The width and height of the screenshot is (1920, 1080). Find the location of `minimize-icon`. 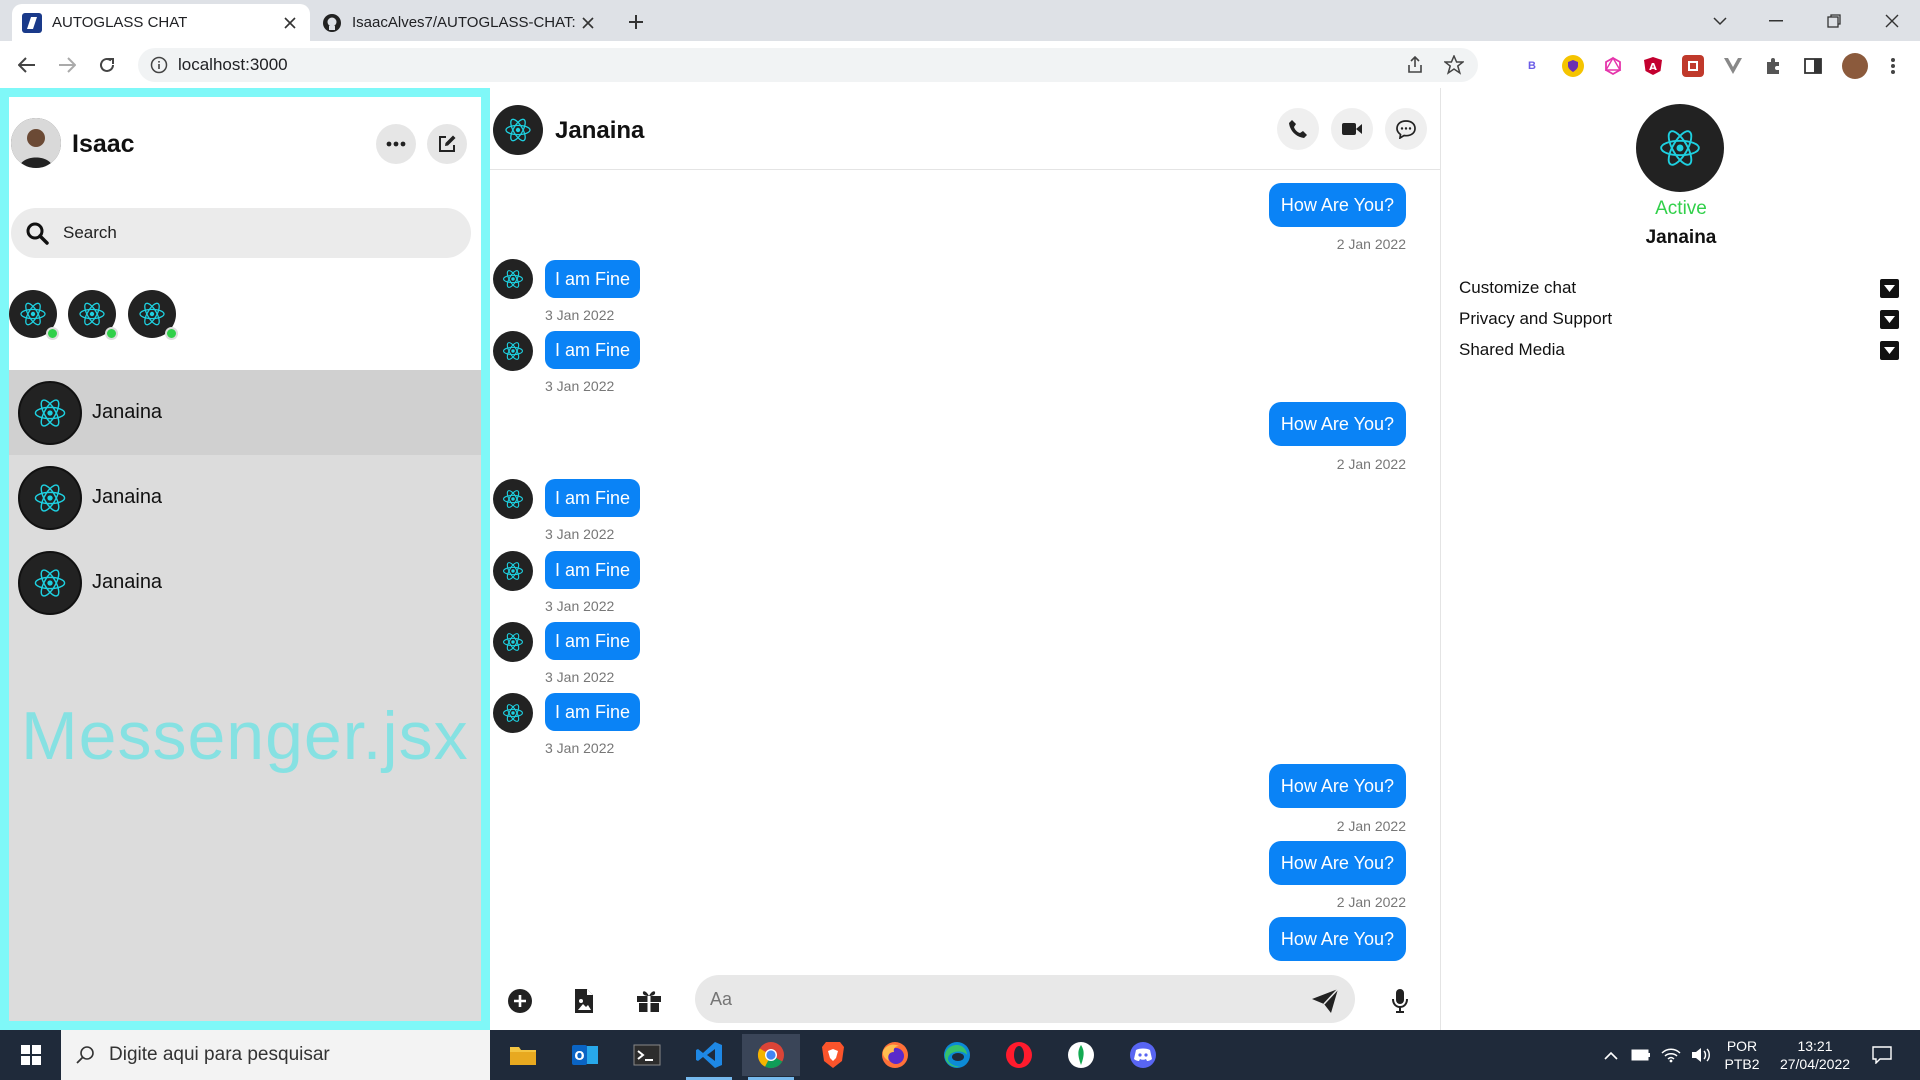

minimize-icon is located at coordinates (1776, 20).